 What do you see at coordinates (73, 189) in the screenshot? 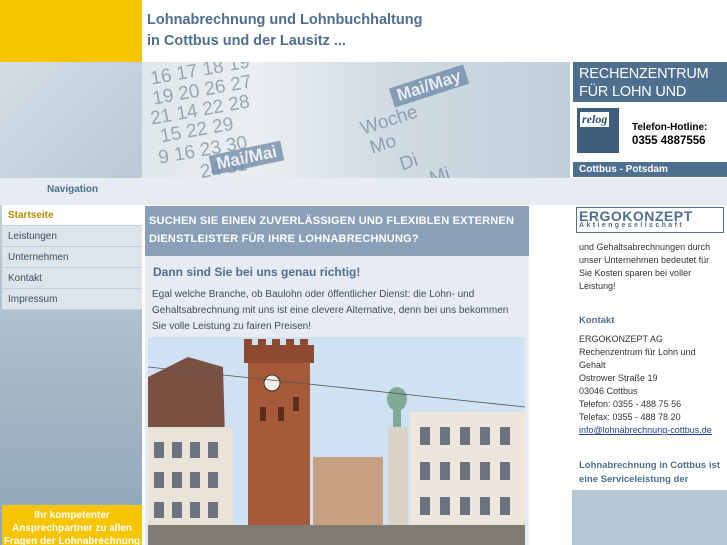
I see `navigation-title: Navigation` at bounding box center [73, 189].